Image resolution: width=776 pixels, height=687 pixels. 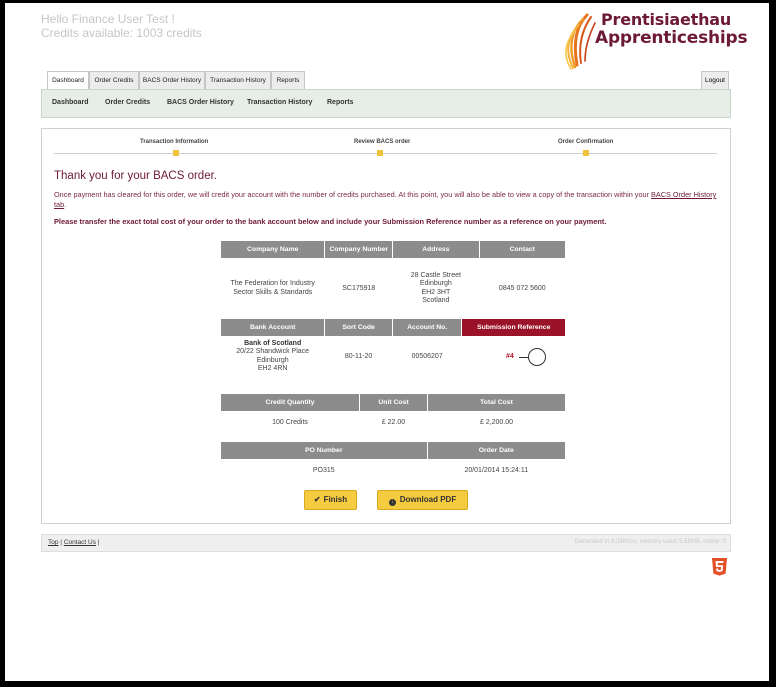 I want to click on progress-line, so click(x=385, y=153).